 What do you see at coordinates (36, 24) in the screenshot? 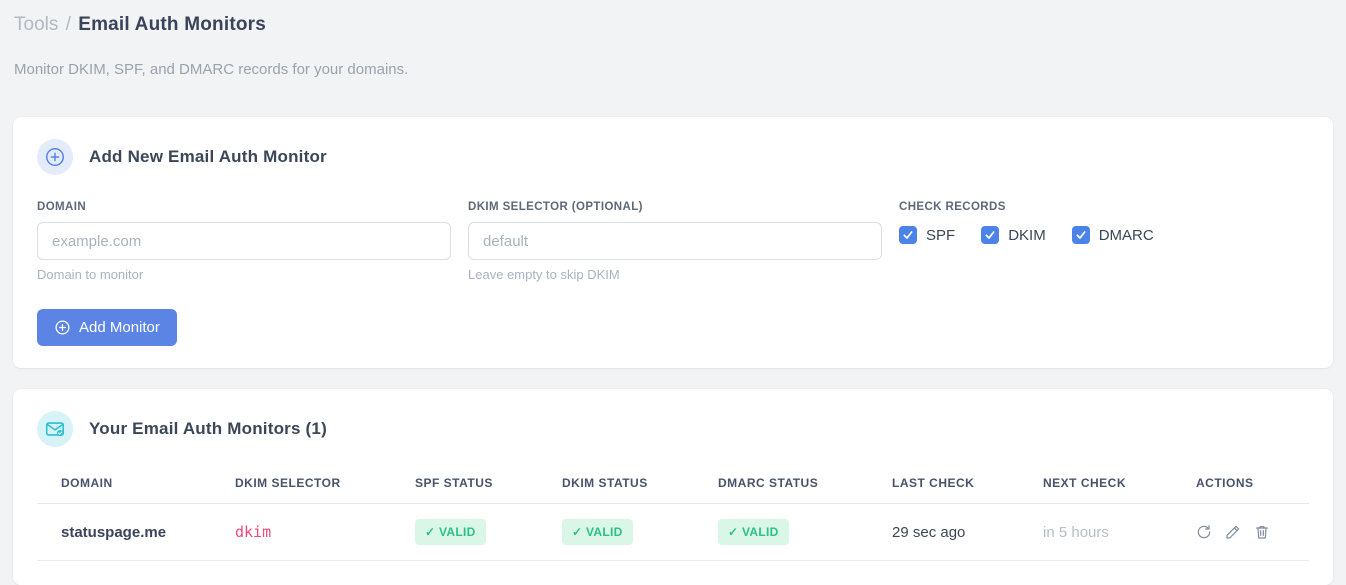
I see `breadcrumb-tools-link: Tools` at bounding box center [36, 24].